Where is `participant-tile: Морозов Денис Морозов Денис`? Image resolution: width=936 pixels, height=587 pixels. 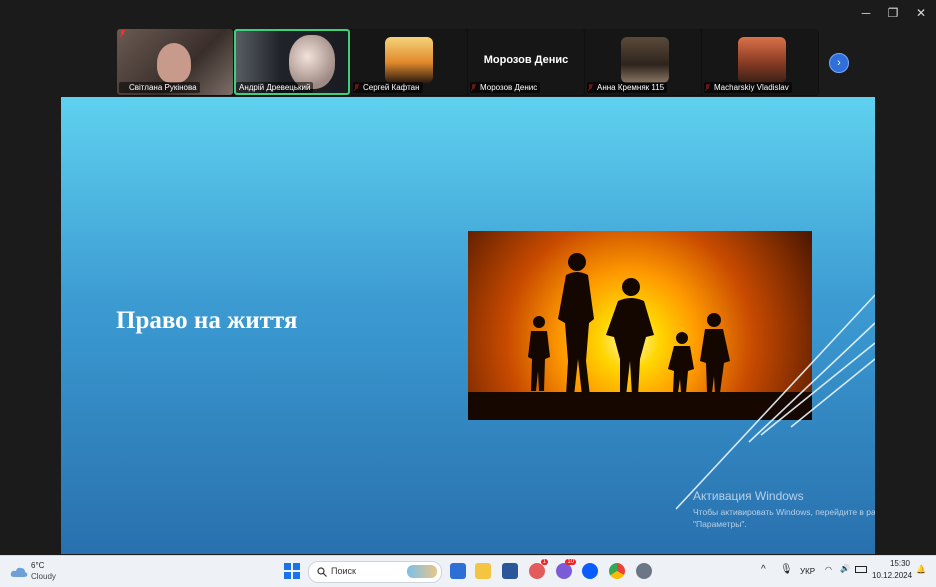 participant-tile: Морозов Денис Морозов Денис is located at coordinates (526, 62).